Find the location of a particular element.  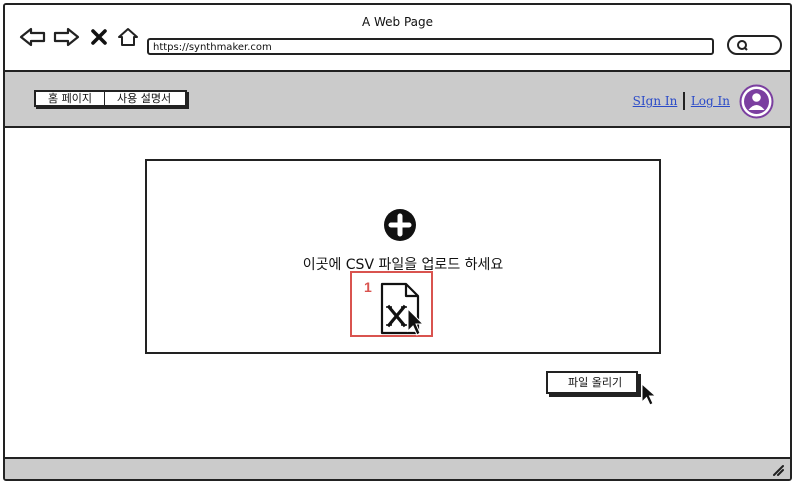

back-arrow-icon is located at coordinates (33, 37).